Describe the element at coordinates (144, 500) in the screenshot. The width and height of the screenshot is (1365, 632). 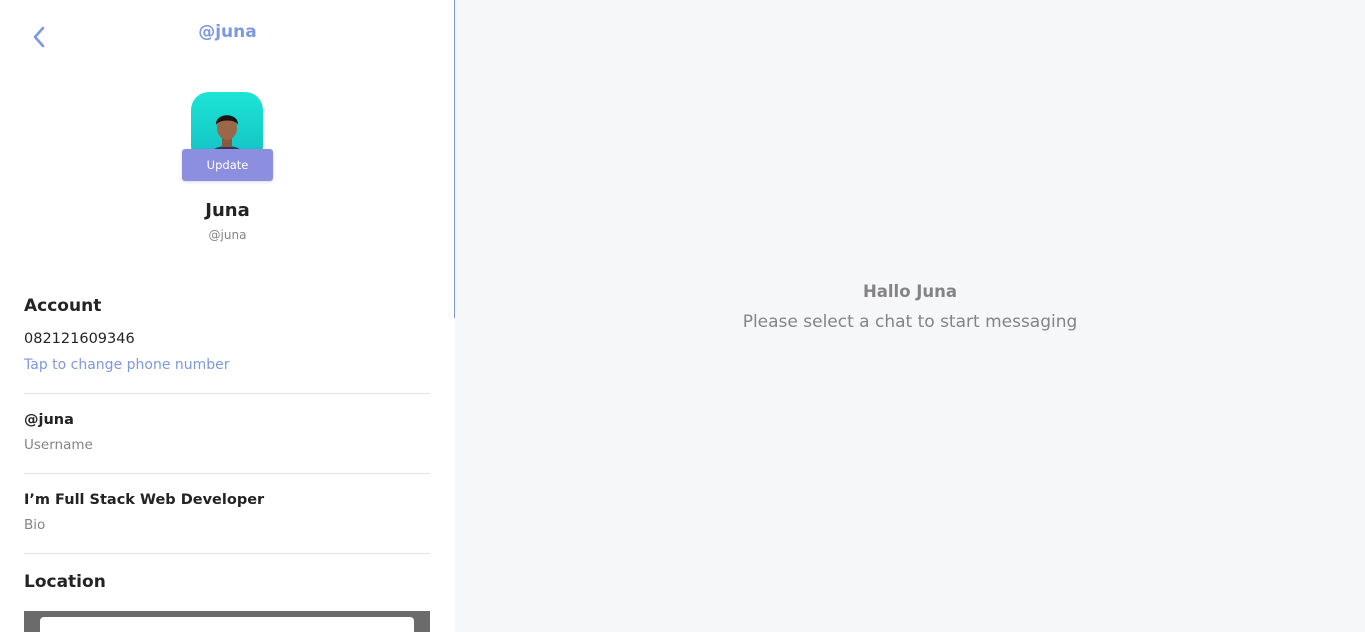
I see `bio-value: I’m Full Stack Web Developer` at that location.